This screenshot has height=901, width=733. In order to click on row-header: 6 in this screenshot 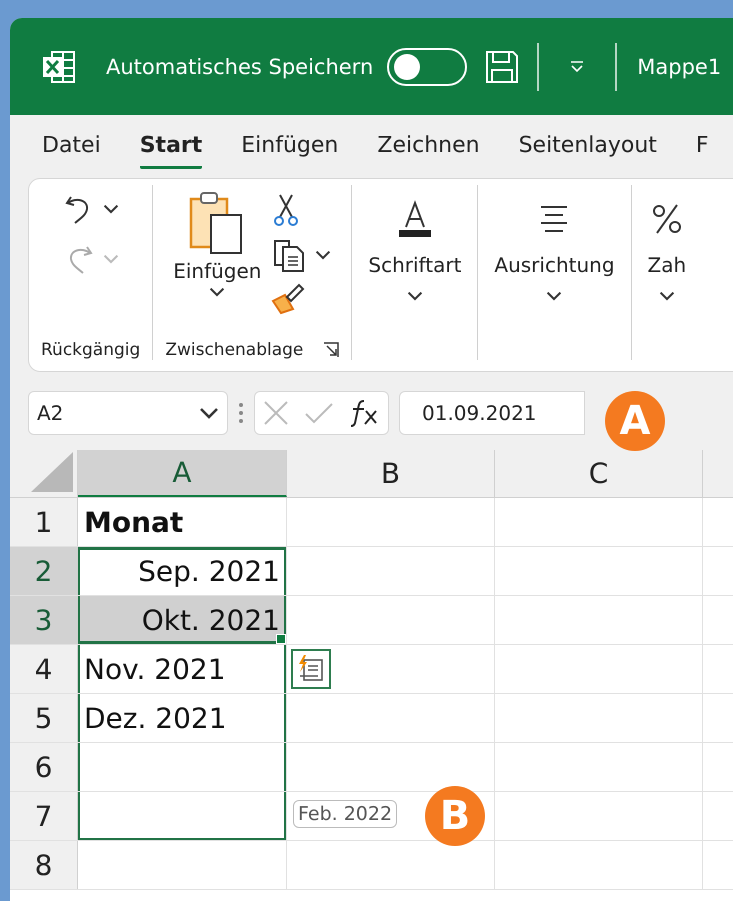, I will do `click(44, 767)`.